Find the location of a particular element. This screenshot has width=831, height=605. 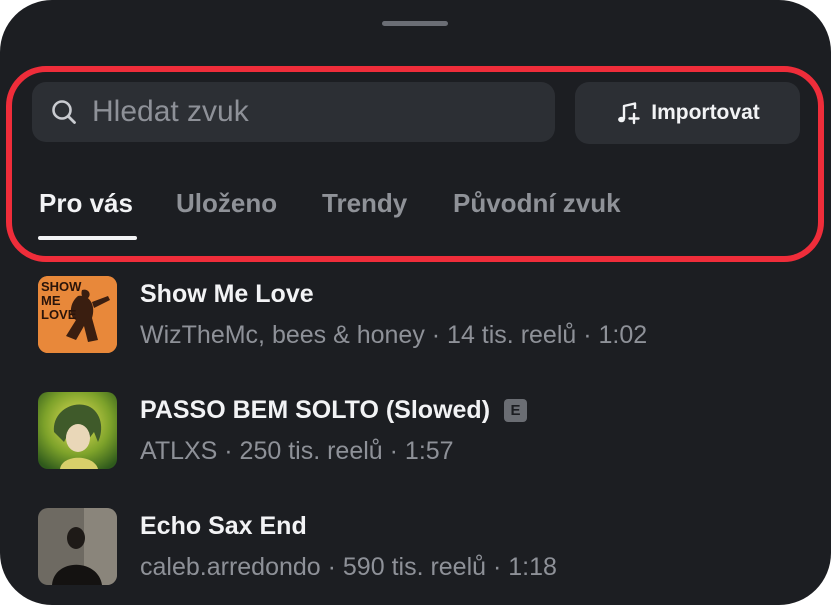

track-title-text: Show Me Love is located at coordinates (227, 294).